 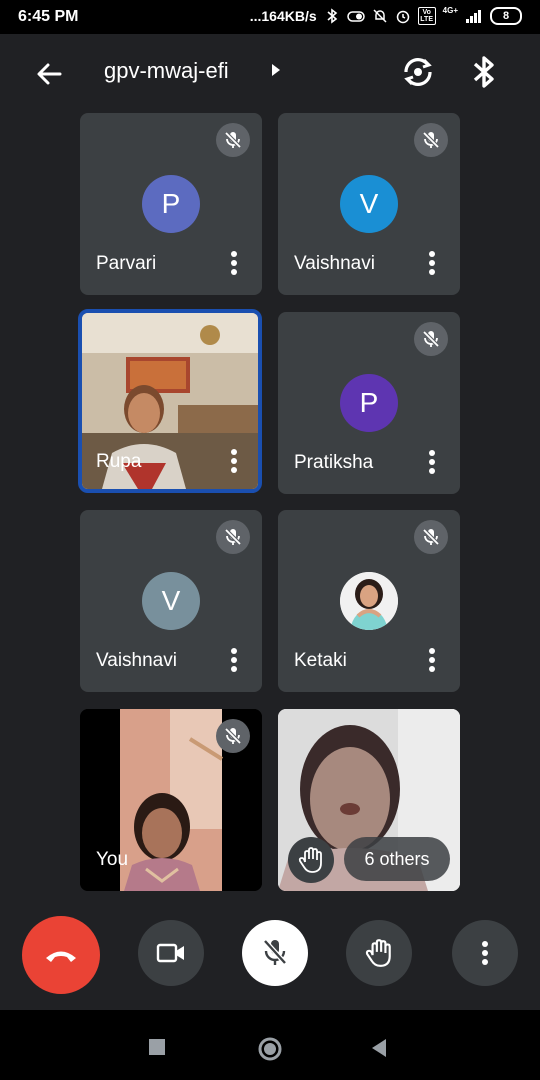 I want to click on participant-name: Ketaki, so click(x=320, y=660).